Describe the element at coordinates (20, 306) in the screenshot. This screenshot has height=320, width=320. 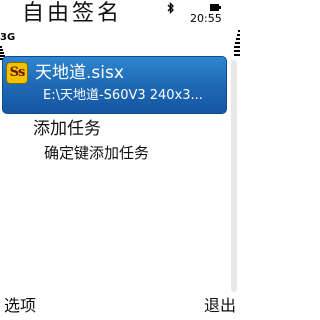
I see `options-softkey: 选项` at that location.